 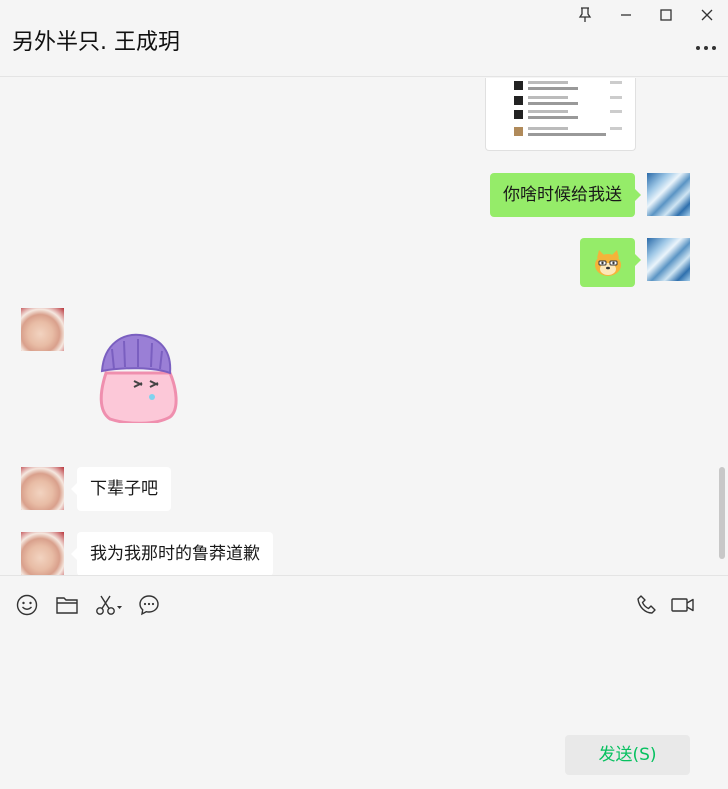 What do you see at coordinates (560, 114) in the screenshot?
I see `screenshot-message` at bounding box center [560, 114].